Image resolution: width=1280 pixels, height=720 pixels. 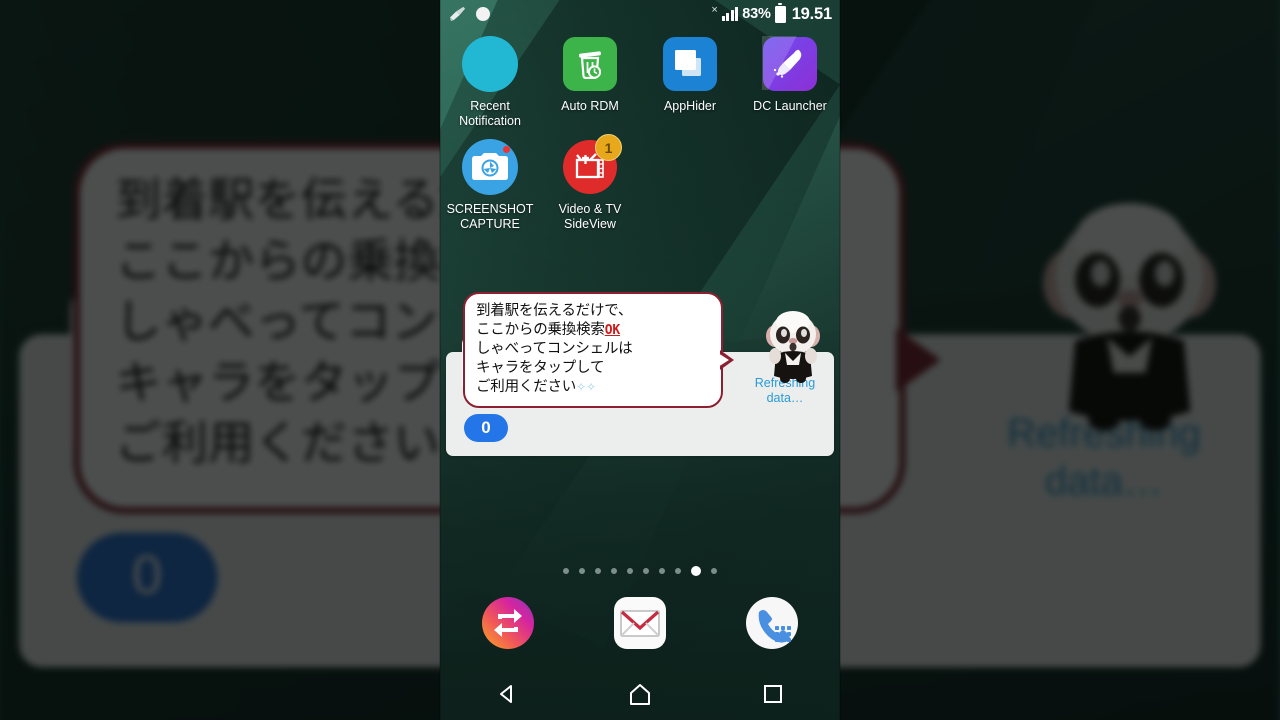 I want to click on app-label: Auto RDM, so click(x=590, y=106).